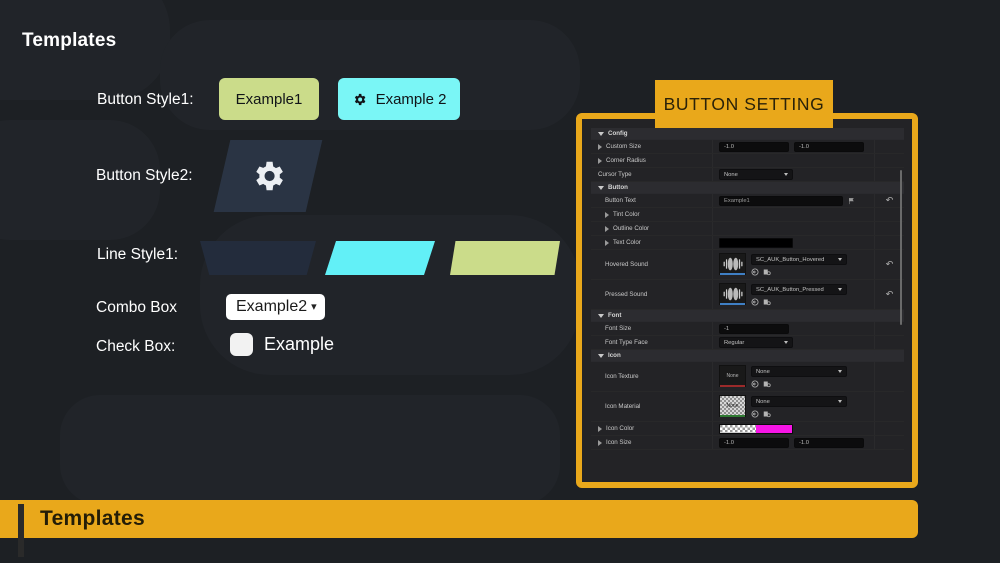 This screenshot has height=563, width=1000. What do you see at coordinates (851, 201) in the screenshot?
I see `flag-icon` at bounding box center [851, 201].